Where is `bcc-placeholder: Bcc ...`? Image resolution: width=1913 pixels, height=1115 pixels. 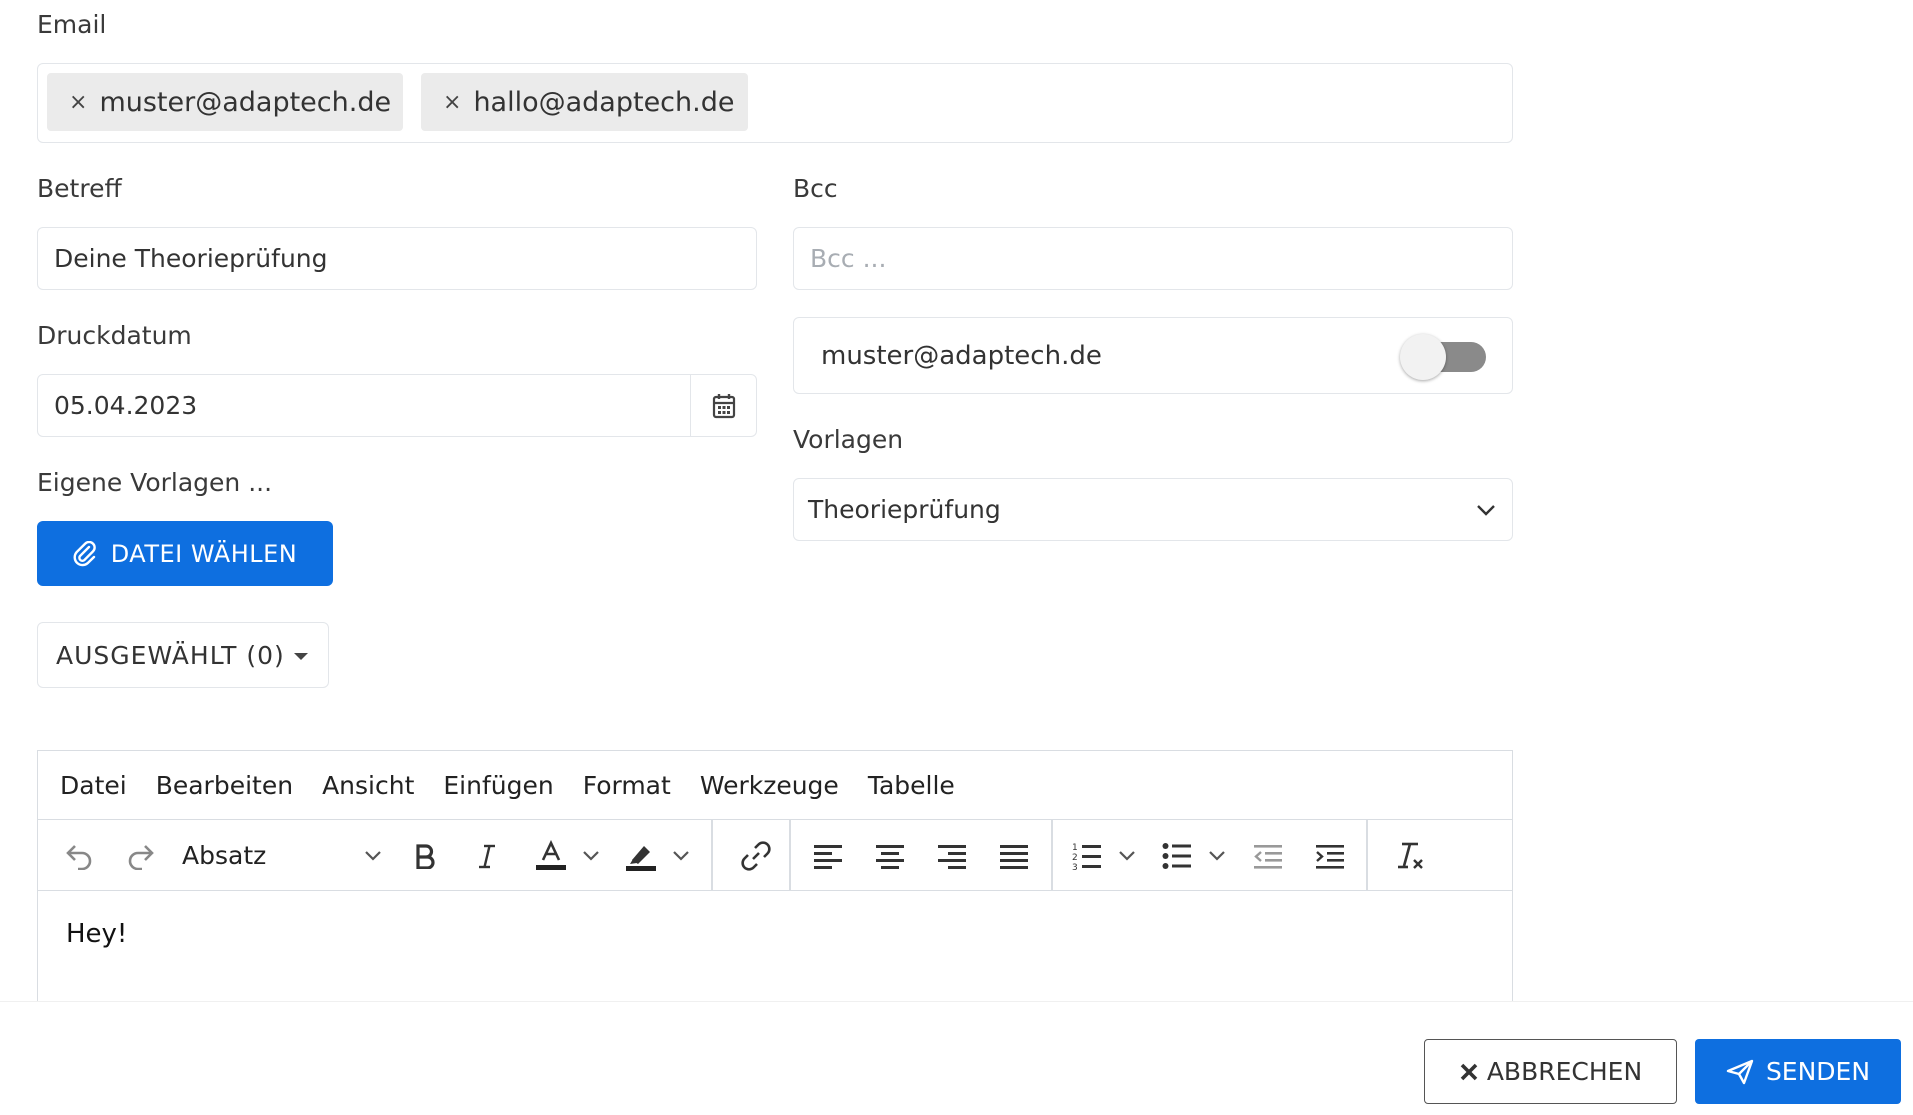 bcc-placeholder: Bcc ... is located at coordinates (848, 258).